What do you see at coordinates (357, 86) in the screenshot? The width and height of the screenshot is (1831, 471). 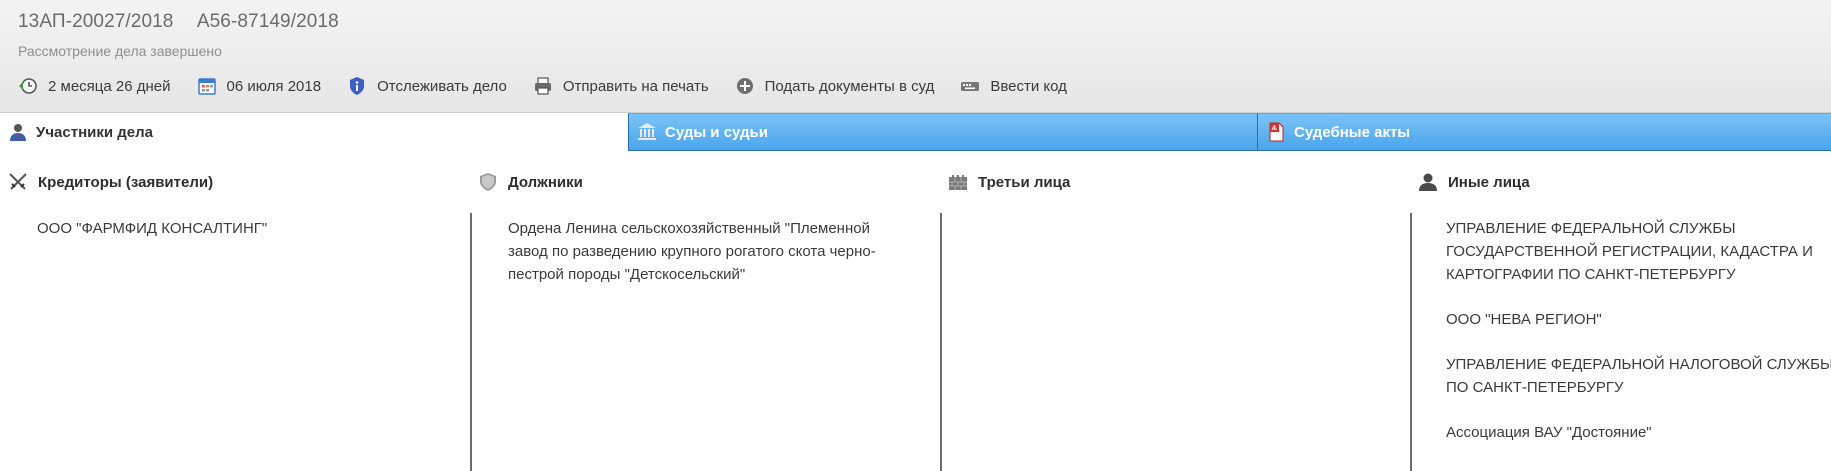 I see `shield-info-icon` at bounding box center [357, 86].